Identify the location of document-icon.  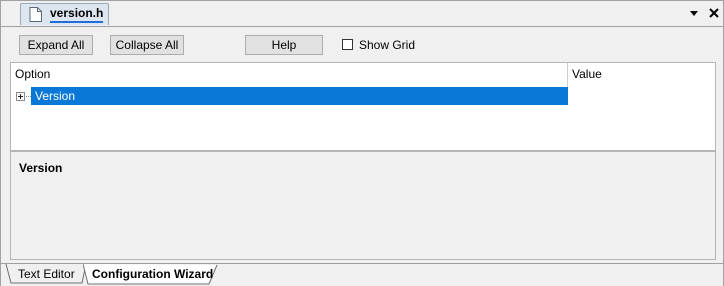
(35, 16).